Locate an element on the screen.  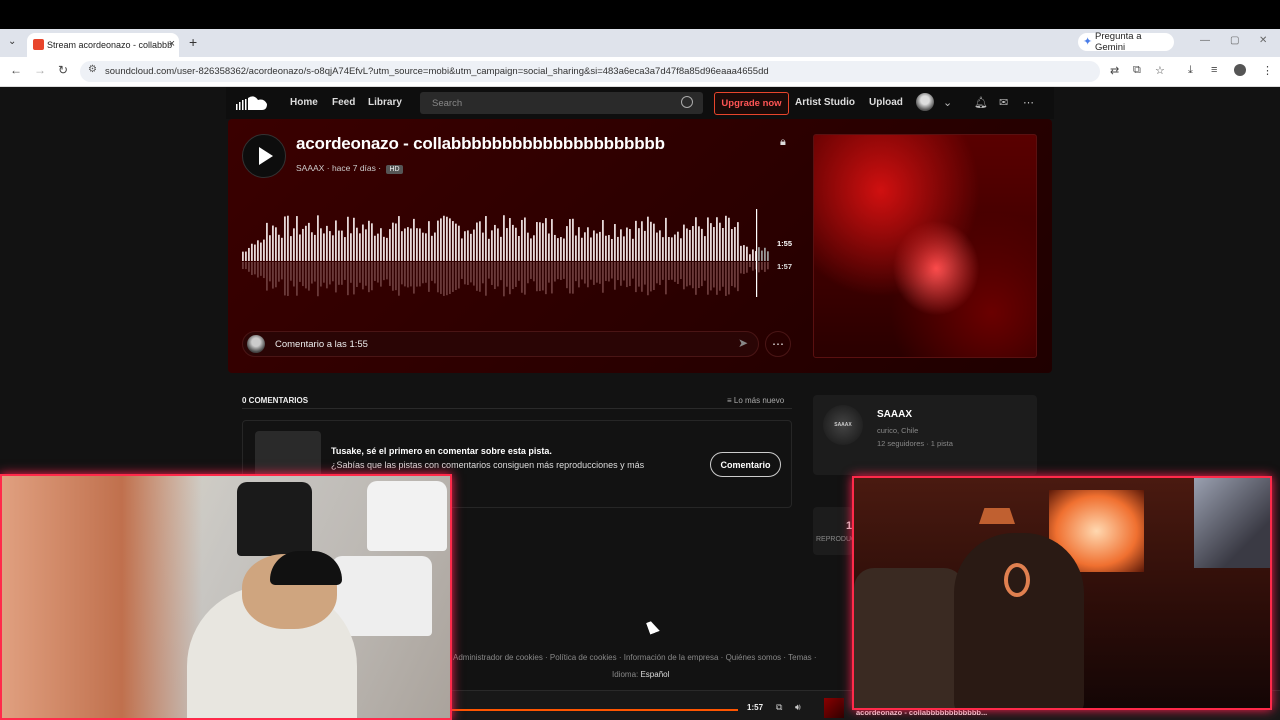
hd-badge: HD is located at coordinates (394, 169).